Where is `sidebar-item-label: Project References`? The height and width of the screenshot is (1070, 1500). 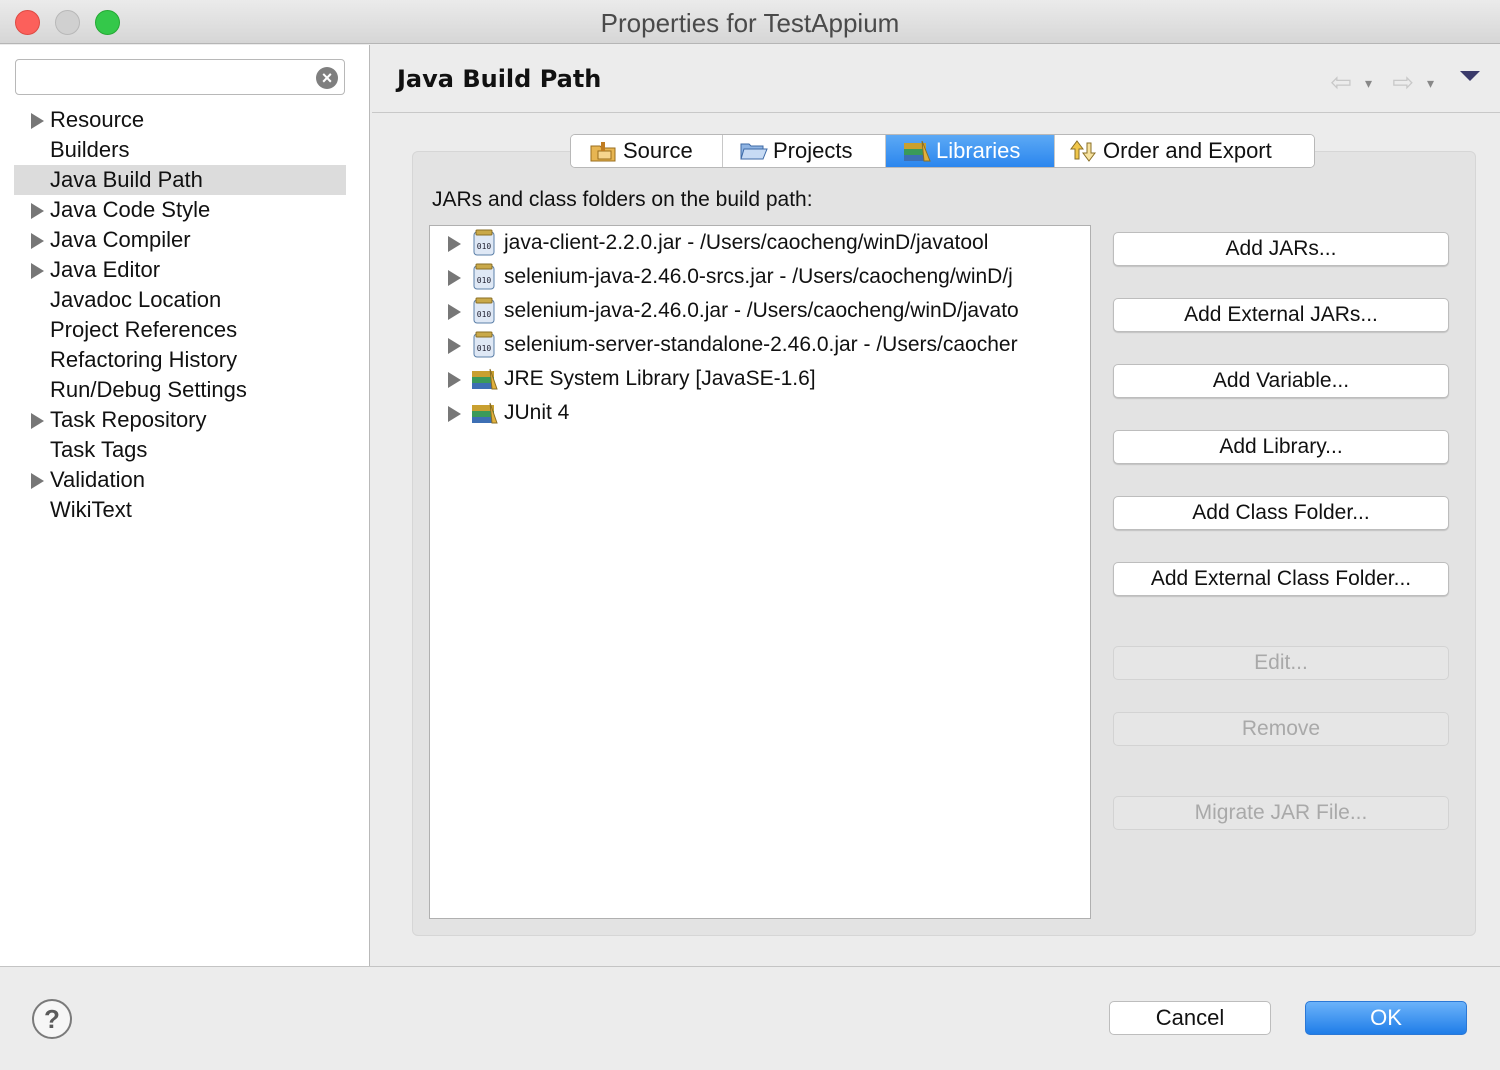
sidebar-item-label: Project References is located at coordinates (144, 329).